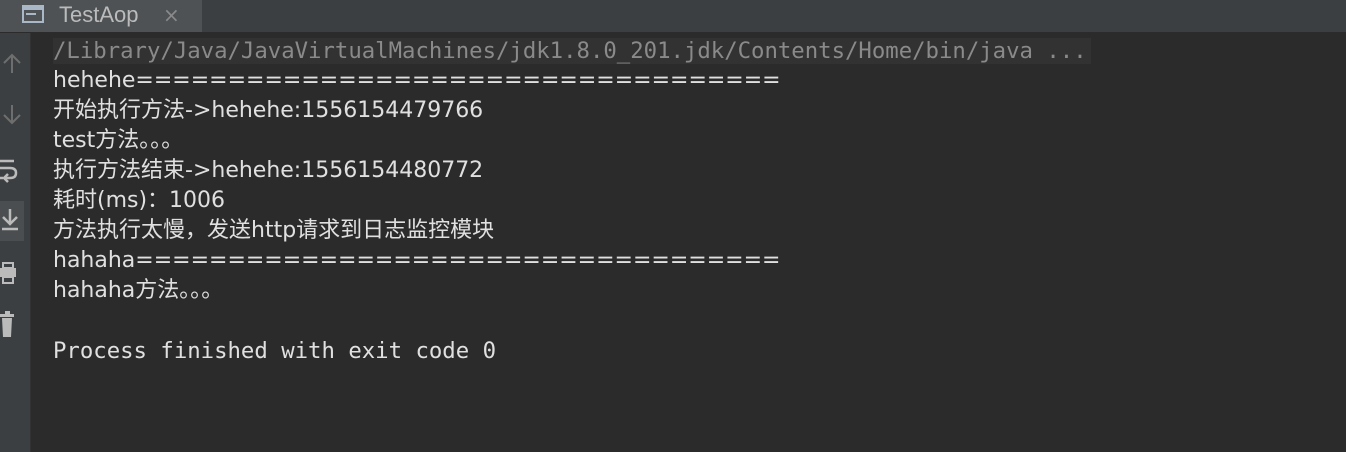  What do you see at coordinates (673, 16) in the screenshot?
I see `tool-window-tab-bar: TestAop ×` at bounding box center [673, 16].